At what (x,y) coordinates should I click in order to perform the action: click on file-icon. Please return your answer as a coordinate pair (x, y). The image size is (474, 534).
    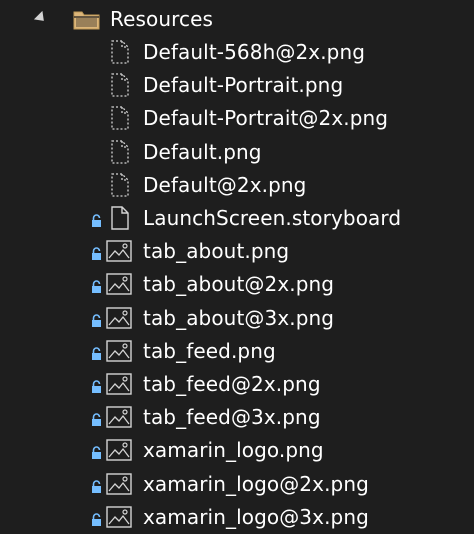
    Looking at the image, I should click on (120, 220).